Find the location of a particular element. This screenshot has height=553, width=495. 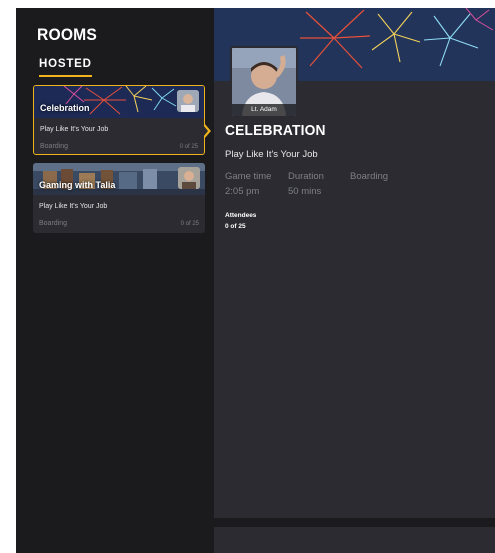

attendees-value: 0 of 25 is located at coordinates (235, 226).